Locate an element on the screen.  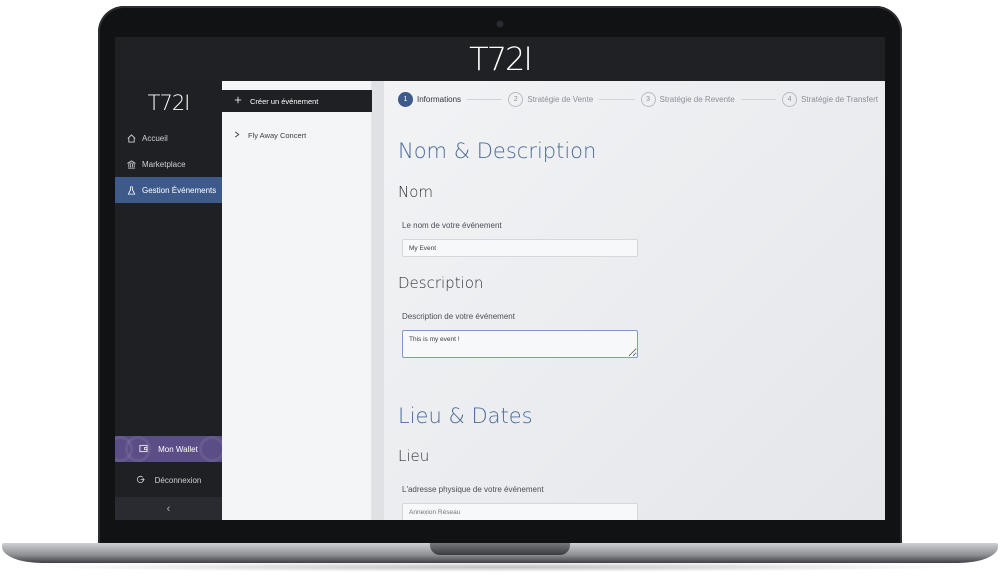
top-bar: T72I is located at coordinates (500, 59).